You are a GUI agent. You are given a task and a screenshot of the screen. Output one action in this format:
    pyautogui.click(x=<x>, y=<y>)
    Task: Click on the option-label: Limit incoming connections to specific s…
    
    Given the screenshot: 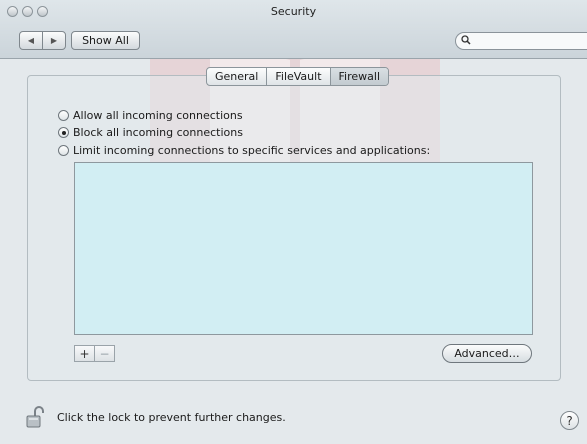 What is the action you would take?
    pyautogui.click(x=252, y=150)
    